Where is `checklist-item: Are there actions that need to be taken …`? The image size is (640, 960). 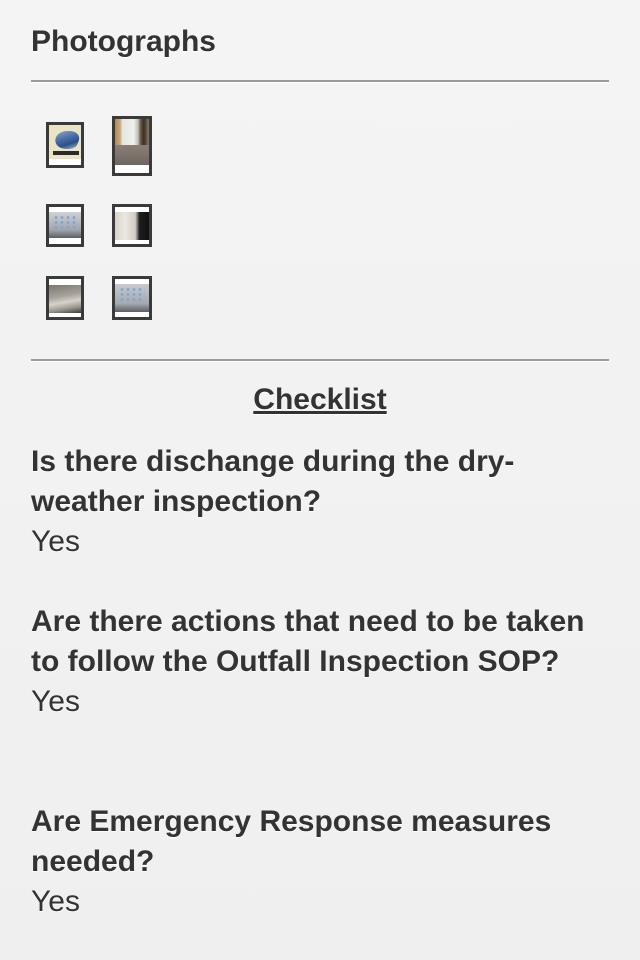
checklist-item: Are there actions that need to be taken … is located at coordinates (321, 662).